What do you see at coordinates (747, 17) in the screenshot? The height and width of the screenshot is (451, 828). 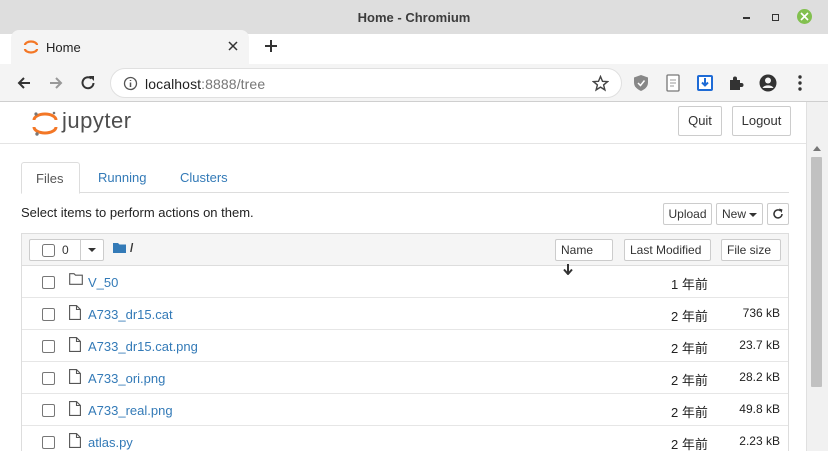 I see `minimize-button` at bounding box center [747, 17].